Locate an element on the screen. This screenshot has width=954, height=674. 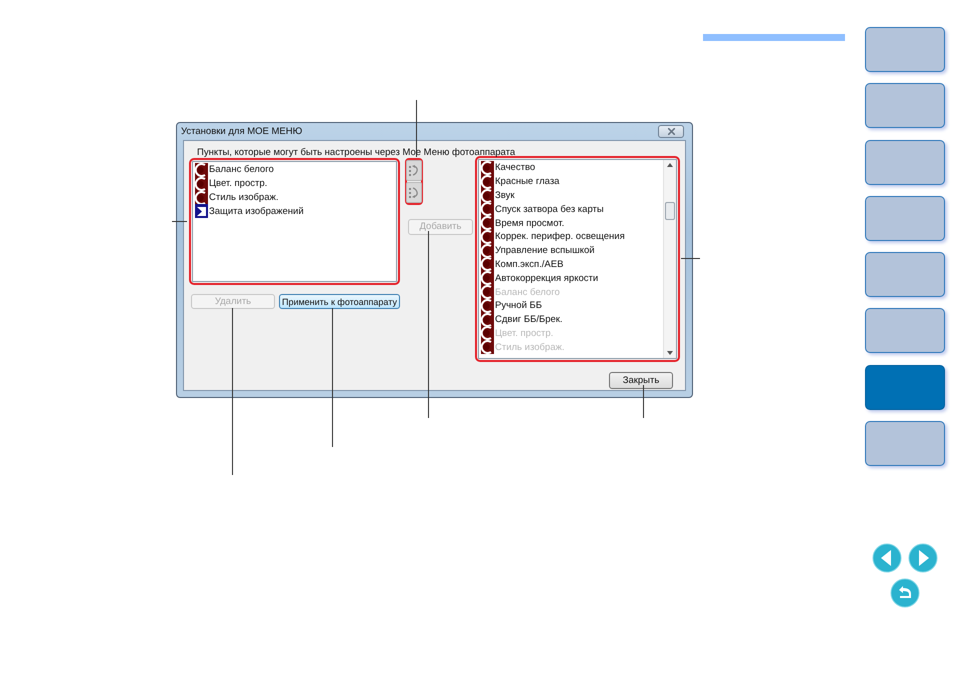
list-item: Стиль изображ. is located at coordinates (243, 197).